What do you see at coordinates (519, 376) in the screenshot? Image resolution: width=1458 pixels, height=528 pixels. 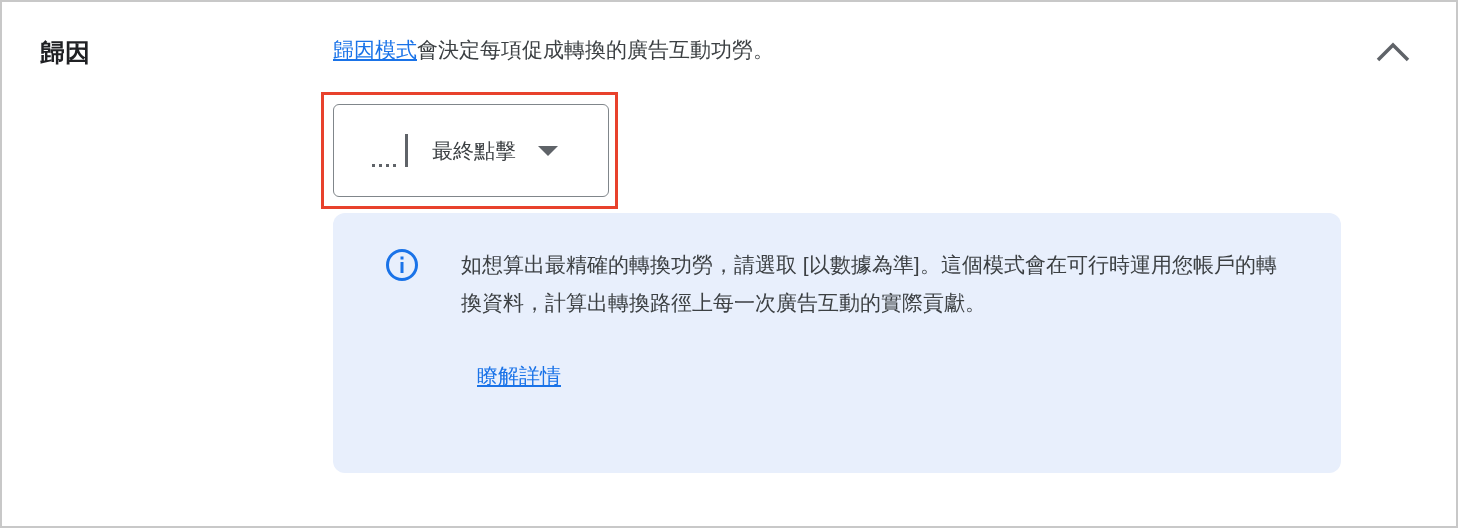 I see `learn-more-link: 瞭解詳情` at bounding box center [519, 376].